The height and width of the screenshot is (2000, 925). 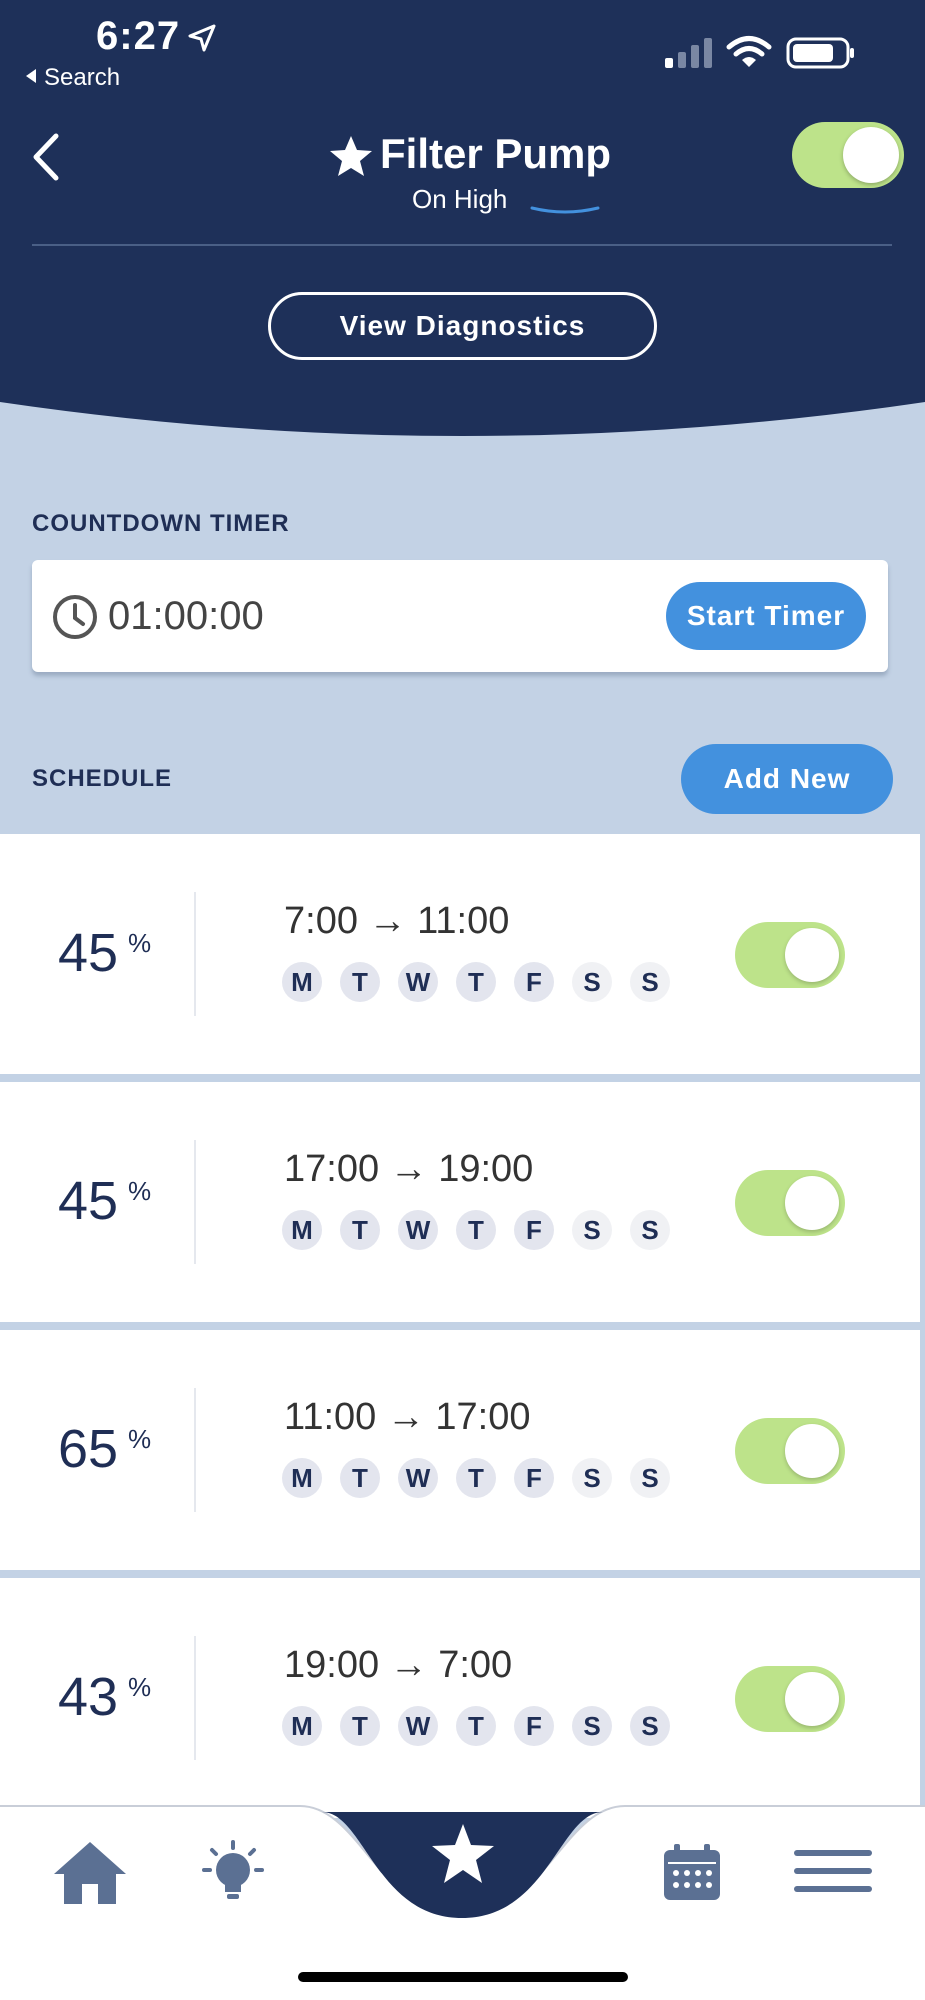 What do you see at coordinates (463, 921) in the screenshot?
I see `end-time: 11:00` at bounding box center [463, 921].